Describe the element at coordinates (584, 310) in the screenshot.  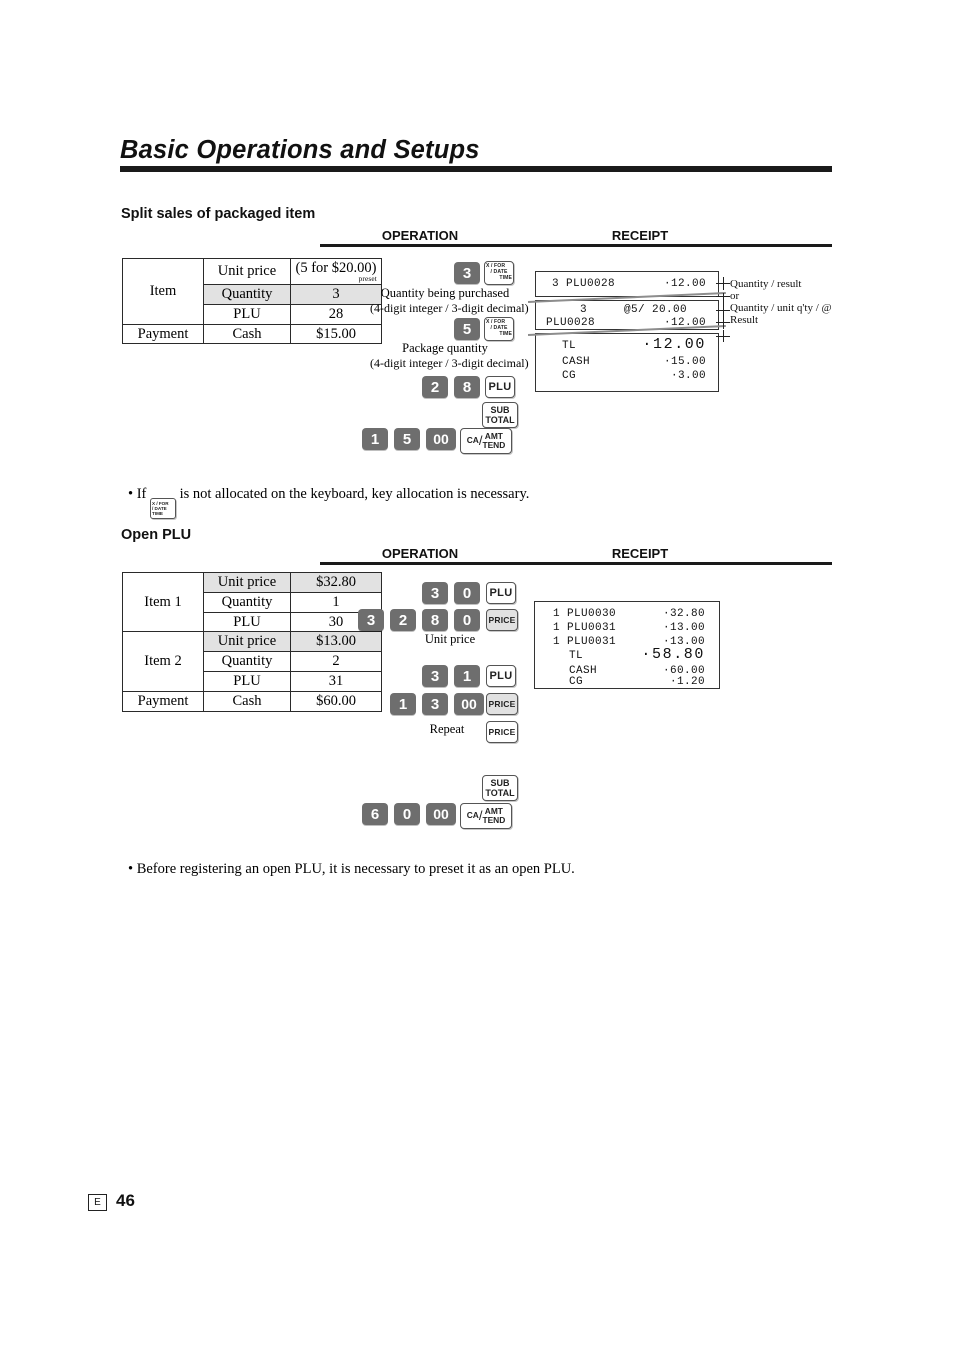
I see `receipt-line-qty: 3` at that location.